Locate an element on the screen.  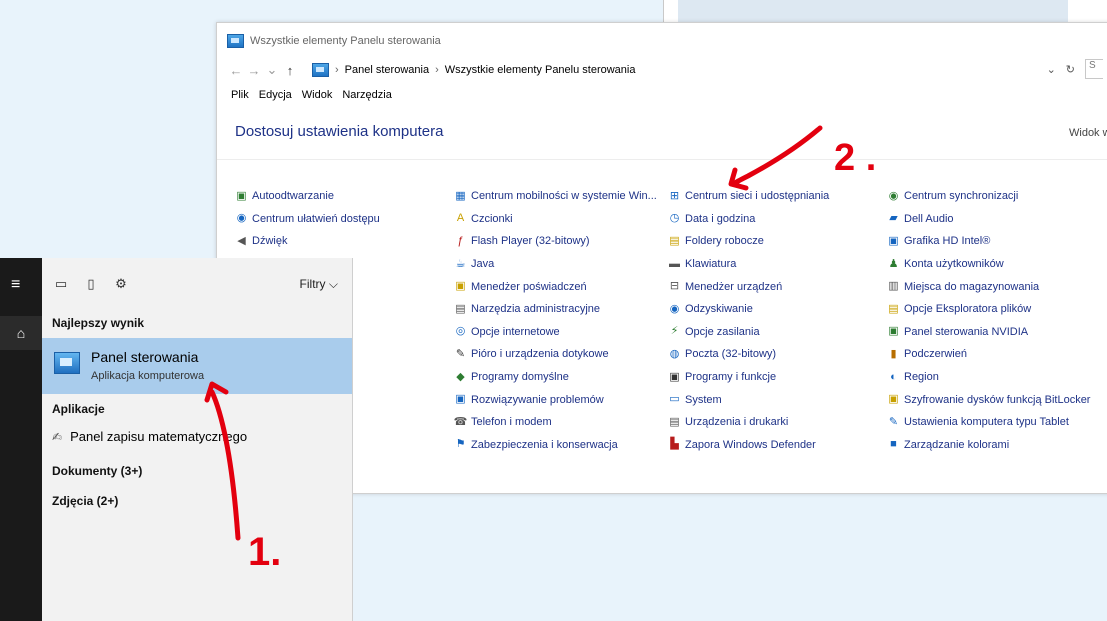
control-panel-item-label: Panel sterowania NVIDIA is located at coordinates (966, 331).